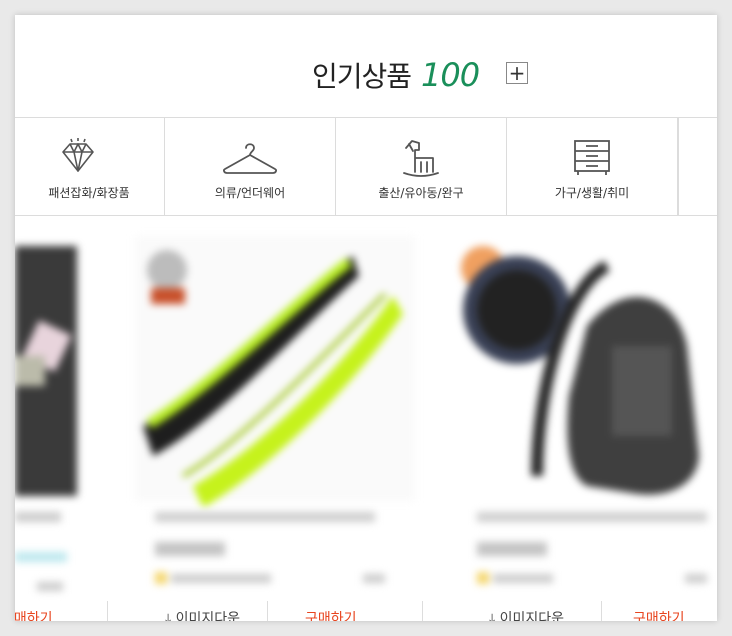  I want to click on expand-button: +, so click(517, 73).